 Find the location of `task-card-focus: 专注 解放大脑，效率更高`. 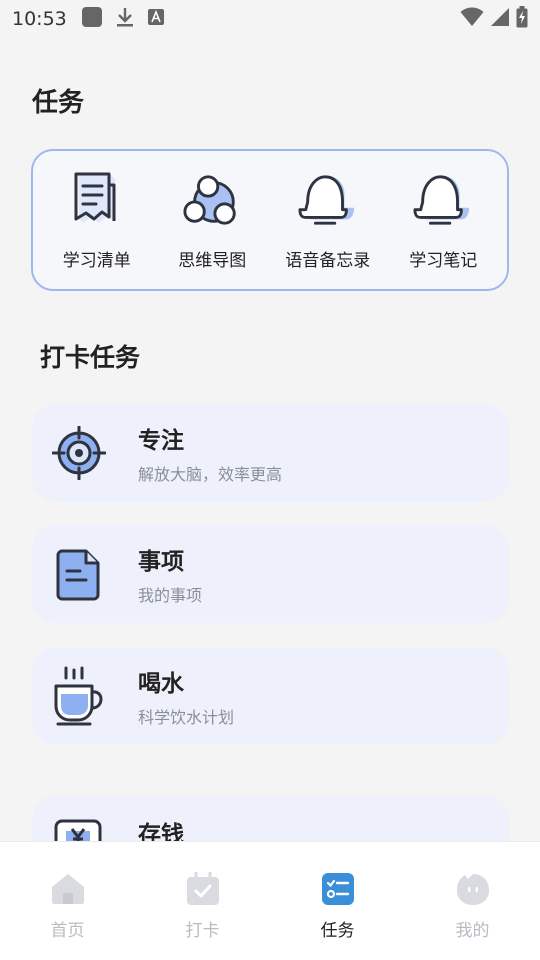

task-card-focus: 专注 解放大脑，效率更高 is located at coordinates (270, 453).